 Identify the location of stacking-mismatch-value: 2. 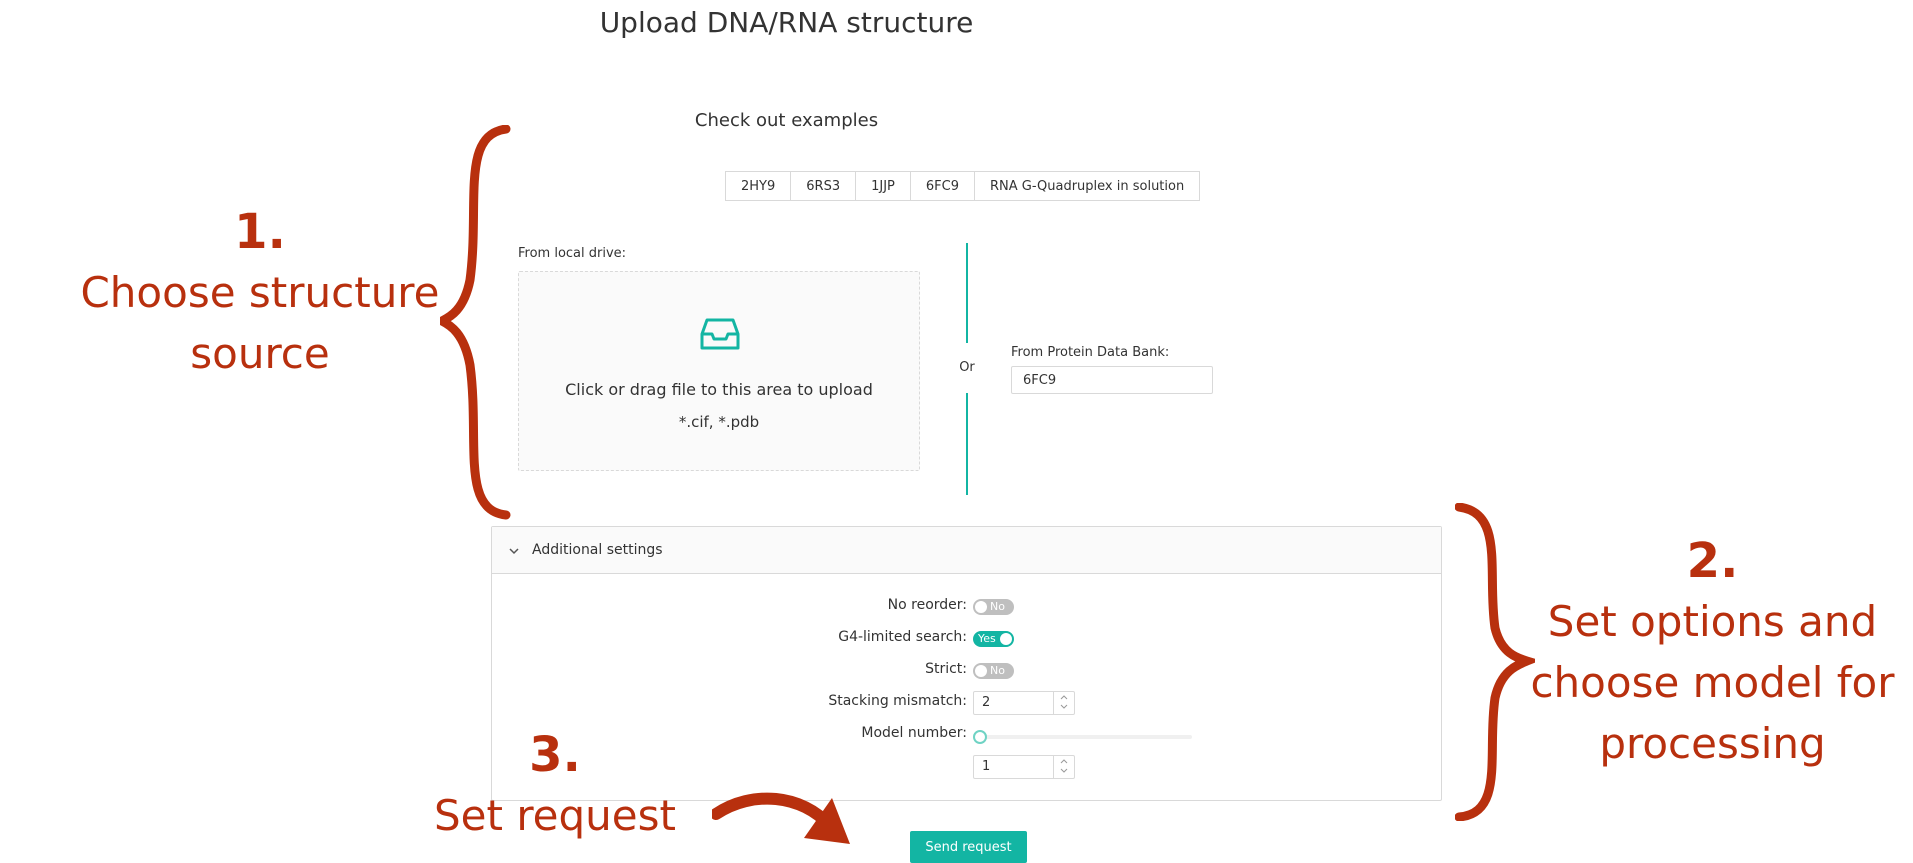
(986, 702).